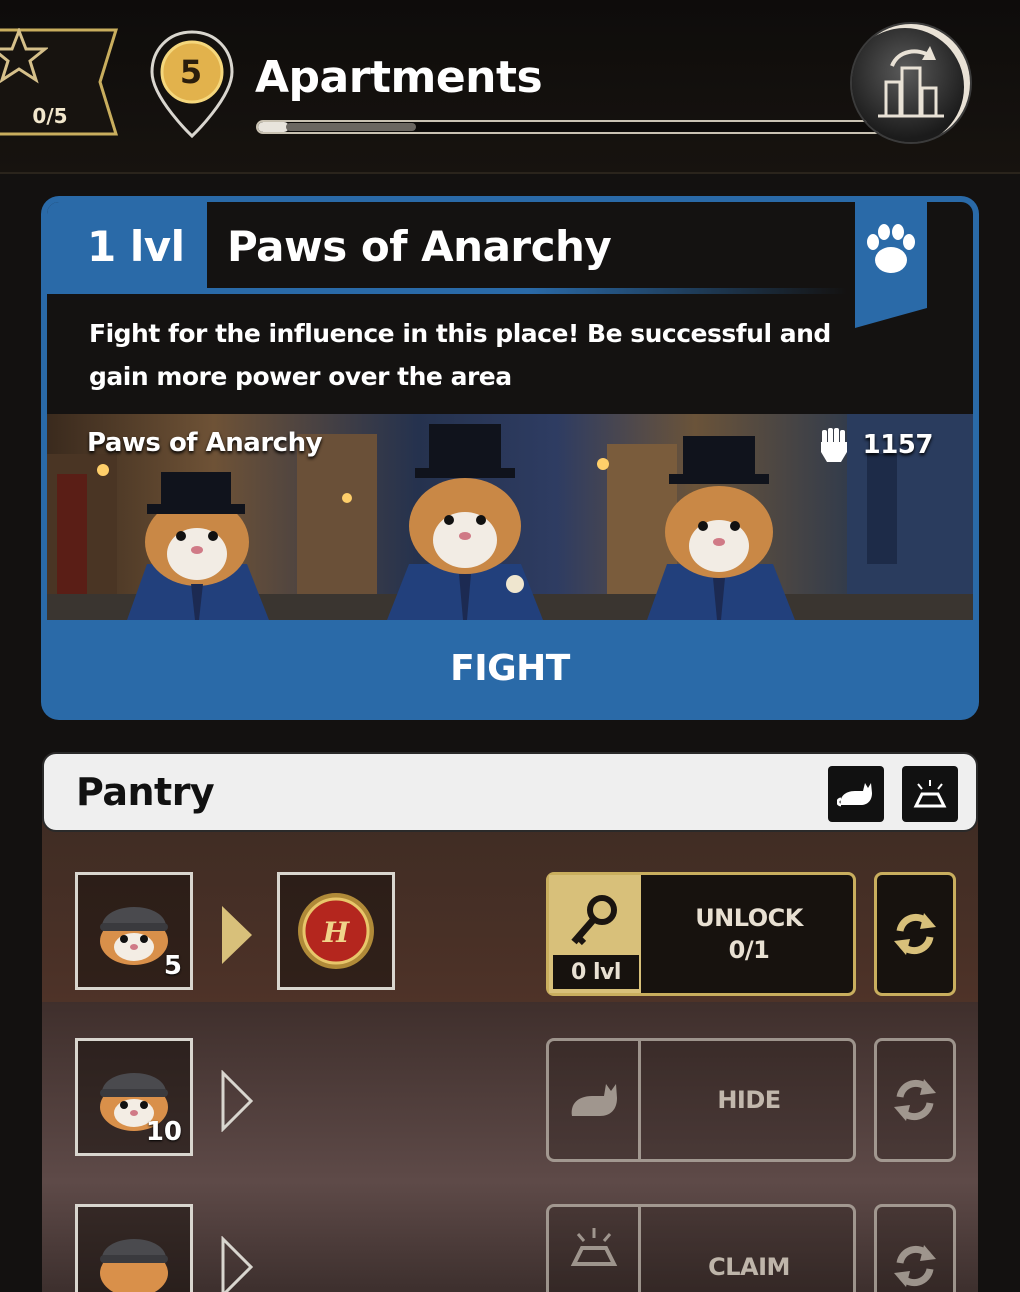  I want to click on power-value: 1157, so click(898, 445).